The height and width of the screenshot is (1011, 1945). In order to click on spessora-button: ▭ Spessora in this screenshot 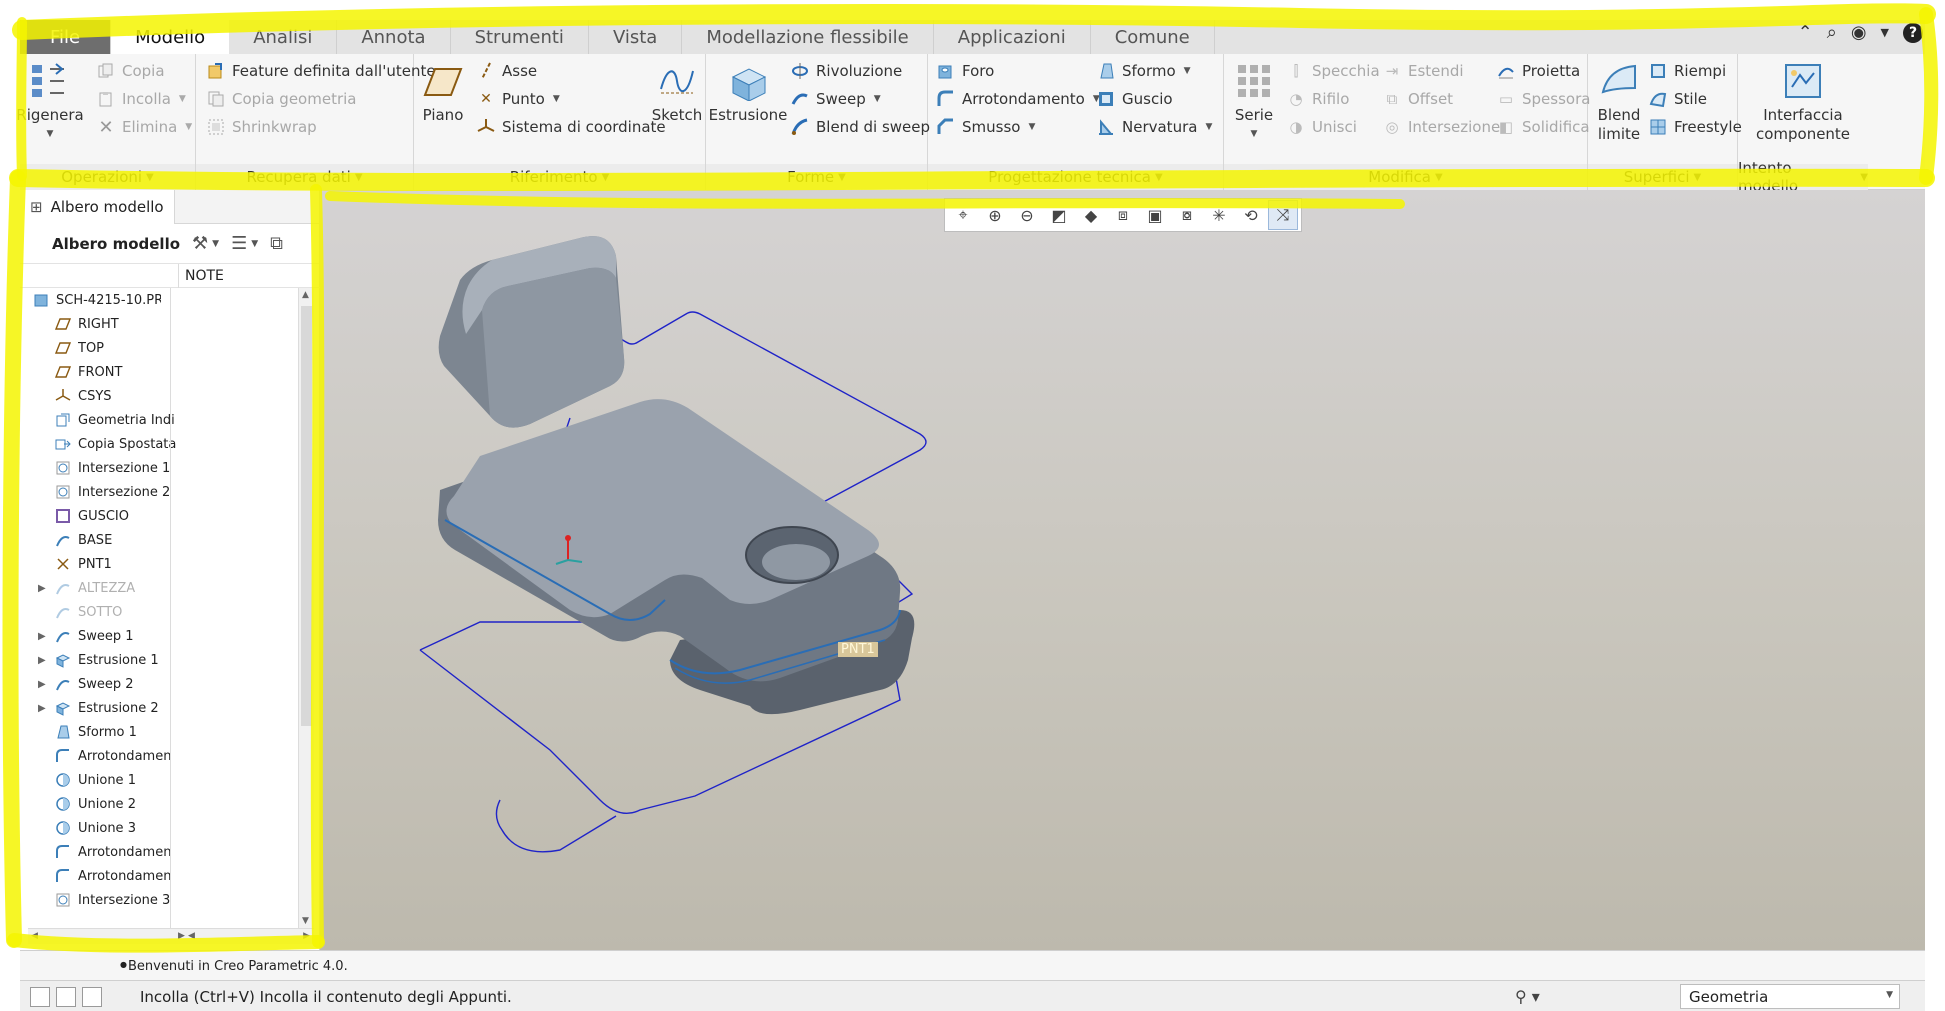, I will do `click(1543, 99)`.